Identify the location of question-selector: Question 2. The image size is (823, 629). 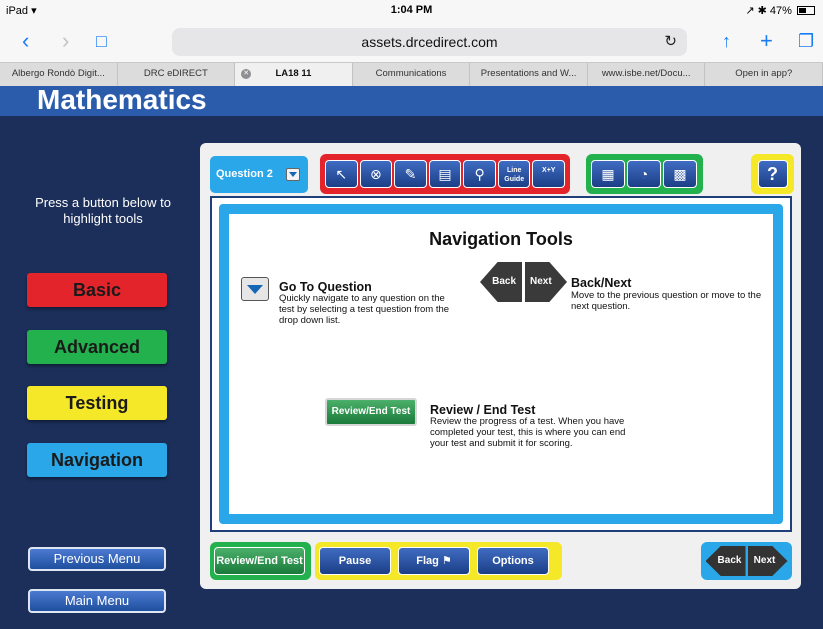
(259, 174).